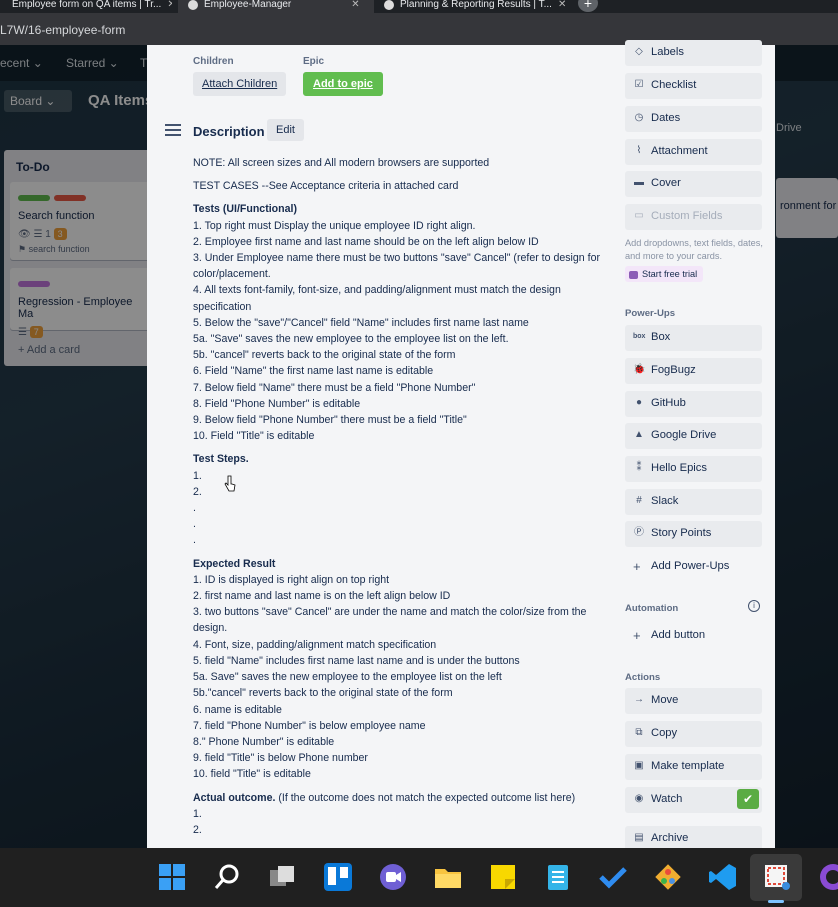  I want to click on browser-tab: Employee form on QA items | Tr... ✕, so click(86, 6).